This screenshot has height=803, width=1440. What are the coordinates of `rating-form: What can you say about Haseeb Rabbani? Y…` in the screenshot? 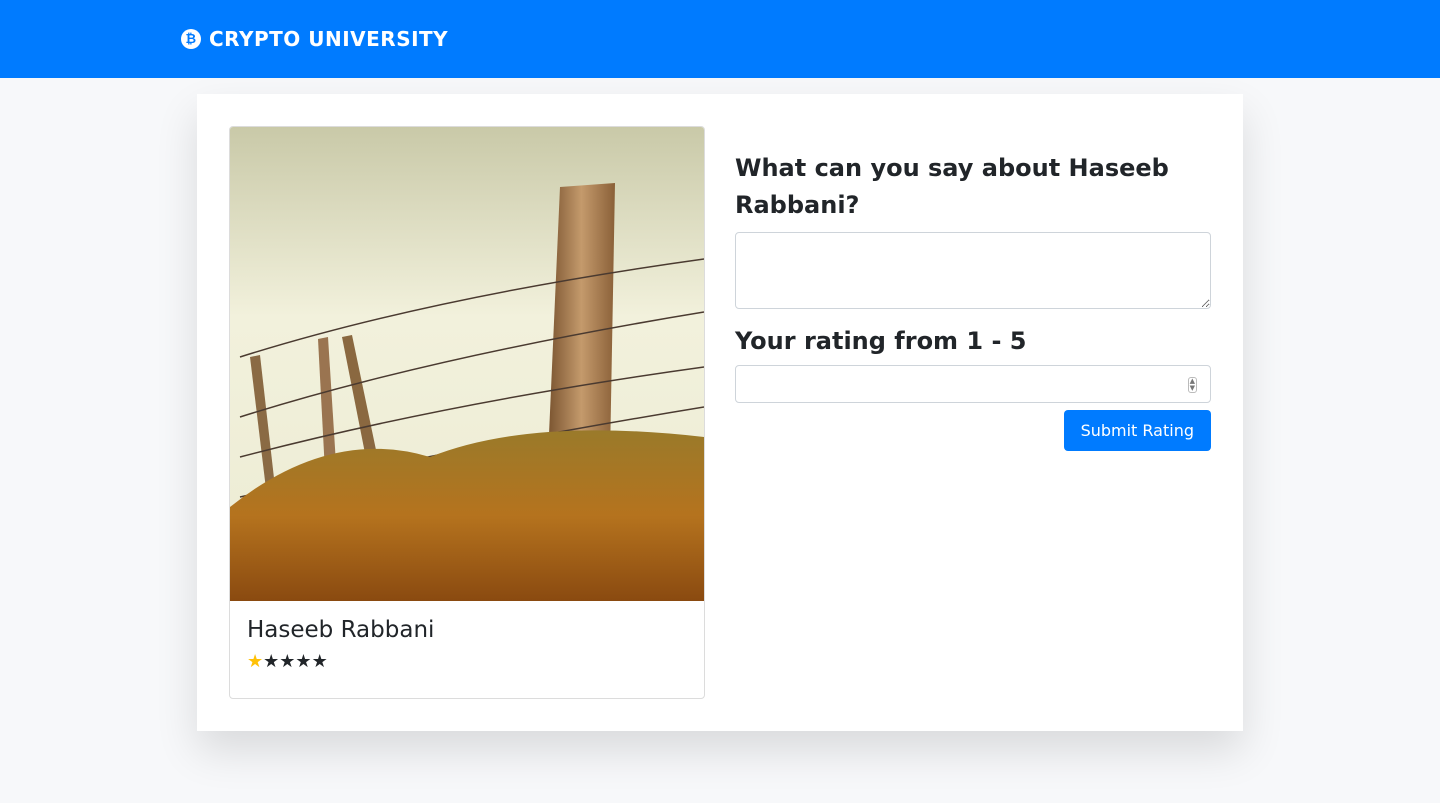 It's located at (973, 300).